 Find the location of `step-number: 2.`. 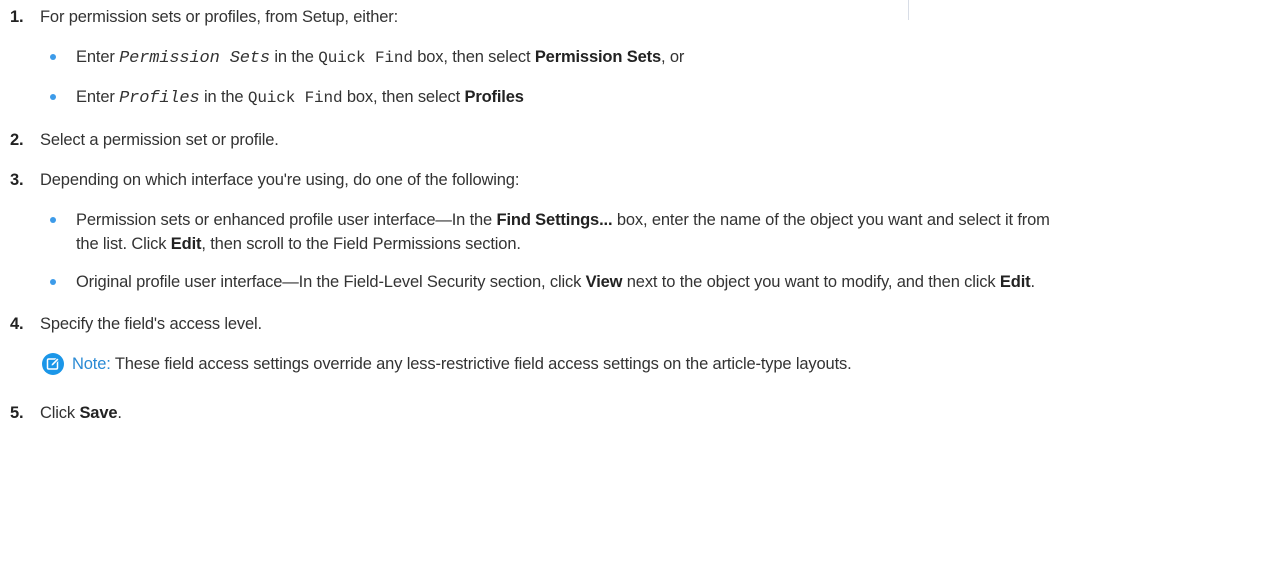

step-number: 2. is located at coordinates (17, 140).